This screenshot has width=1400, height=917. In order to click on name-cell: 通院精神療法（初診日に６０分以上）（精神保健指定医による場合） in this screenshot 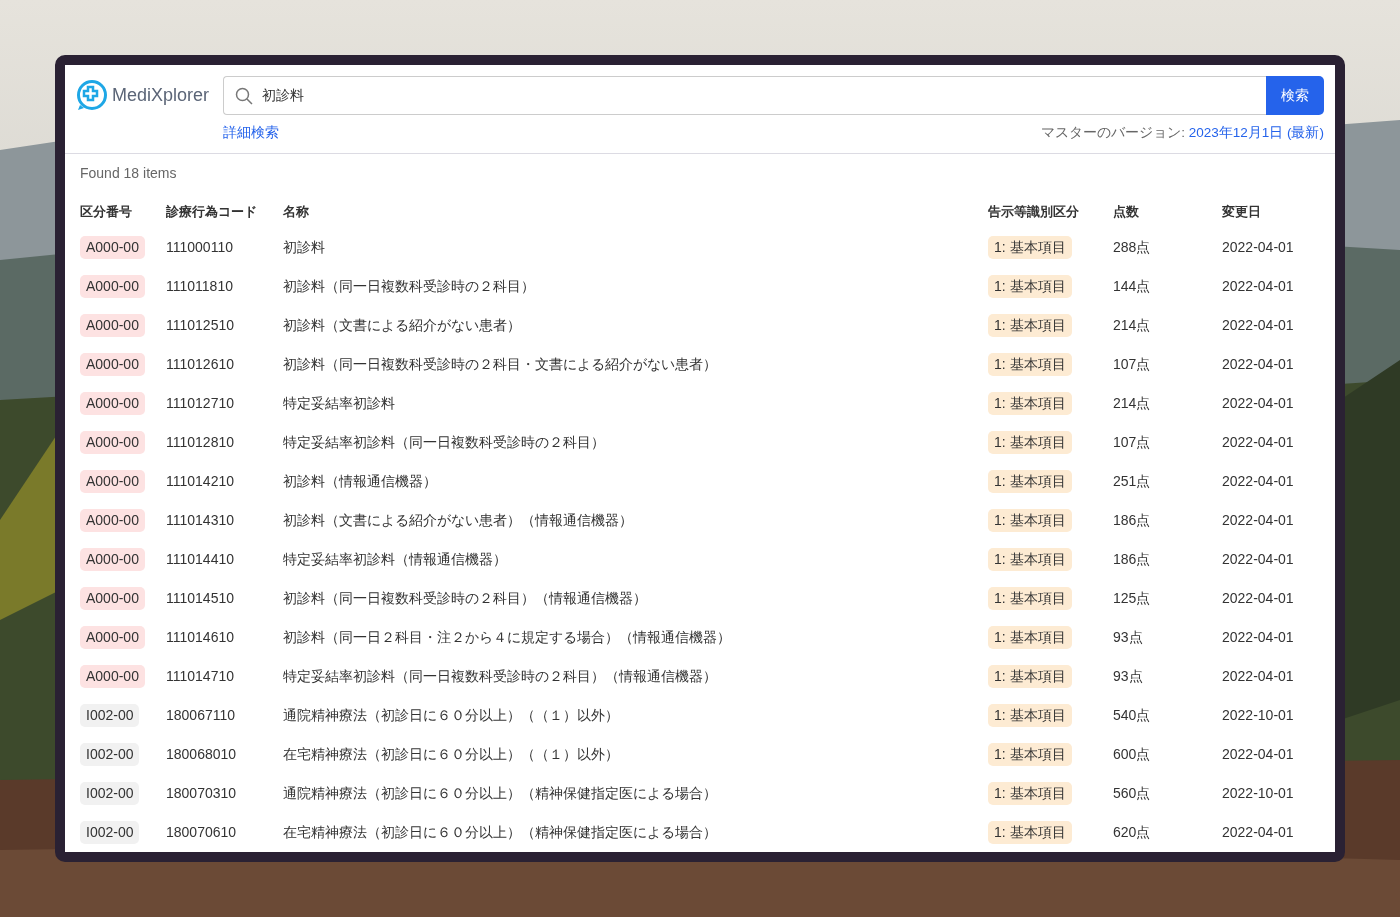, I will do `click(500, 793)`.